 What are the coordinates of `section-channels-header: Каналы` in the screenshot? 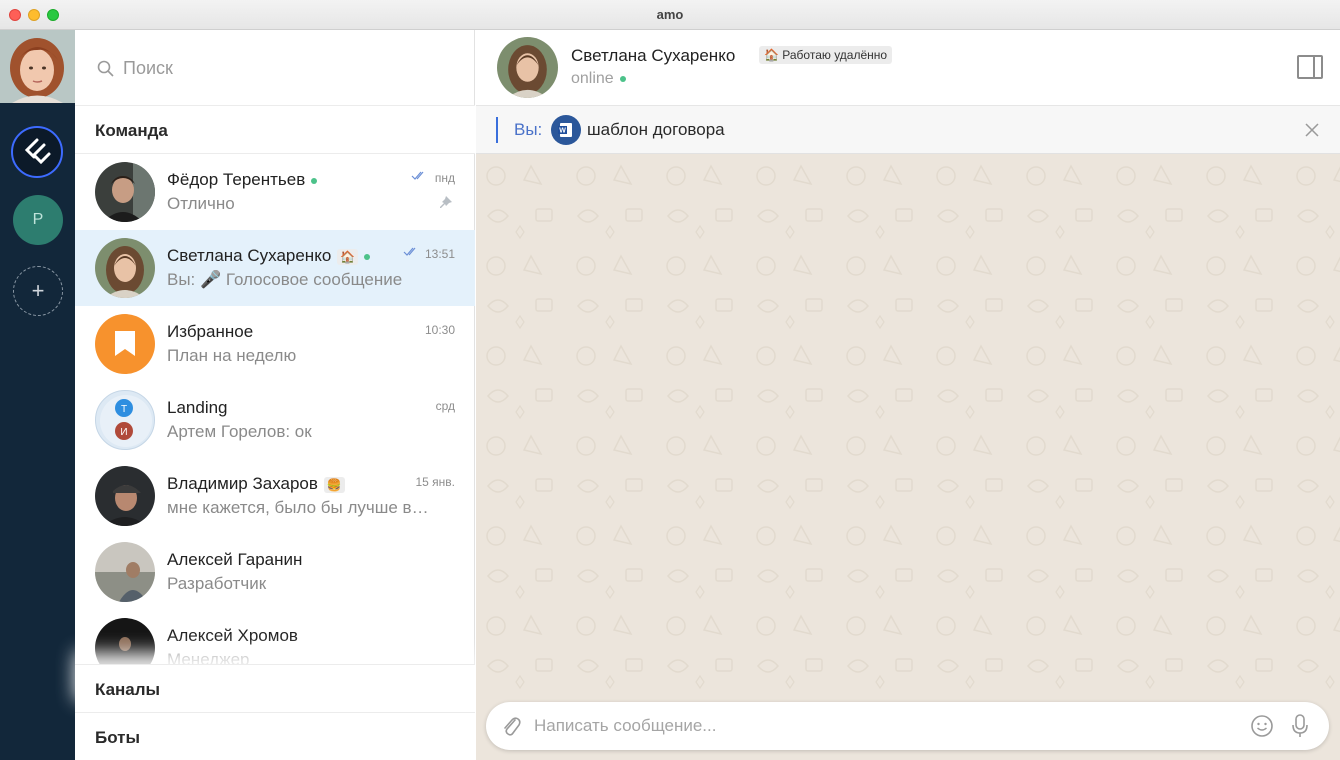 It's located at (275, 688).